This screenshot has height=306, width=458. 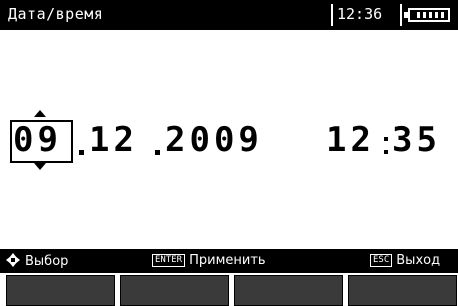 I want to click on minutes-field: 35, so click(x=416, y=140).